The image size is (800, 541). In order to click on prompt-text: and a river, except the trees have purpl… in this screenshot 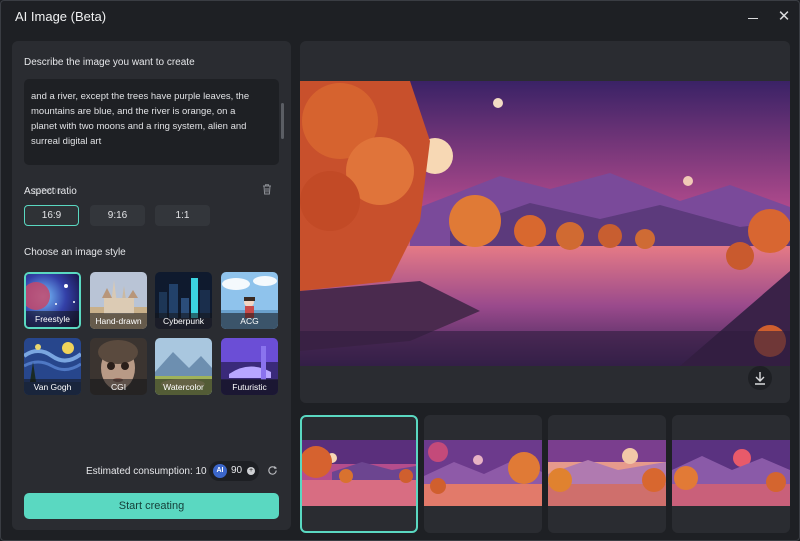, I will do `click(147, 119)`.